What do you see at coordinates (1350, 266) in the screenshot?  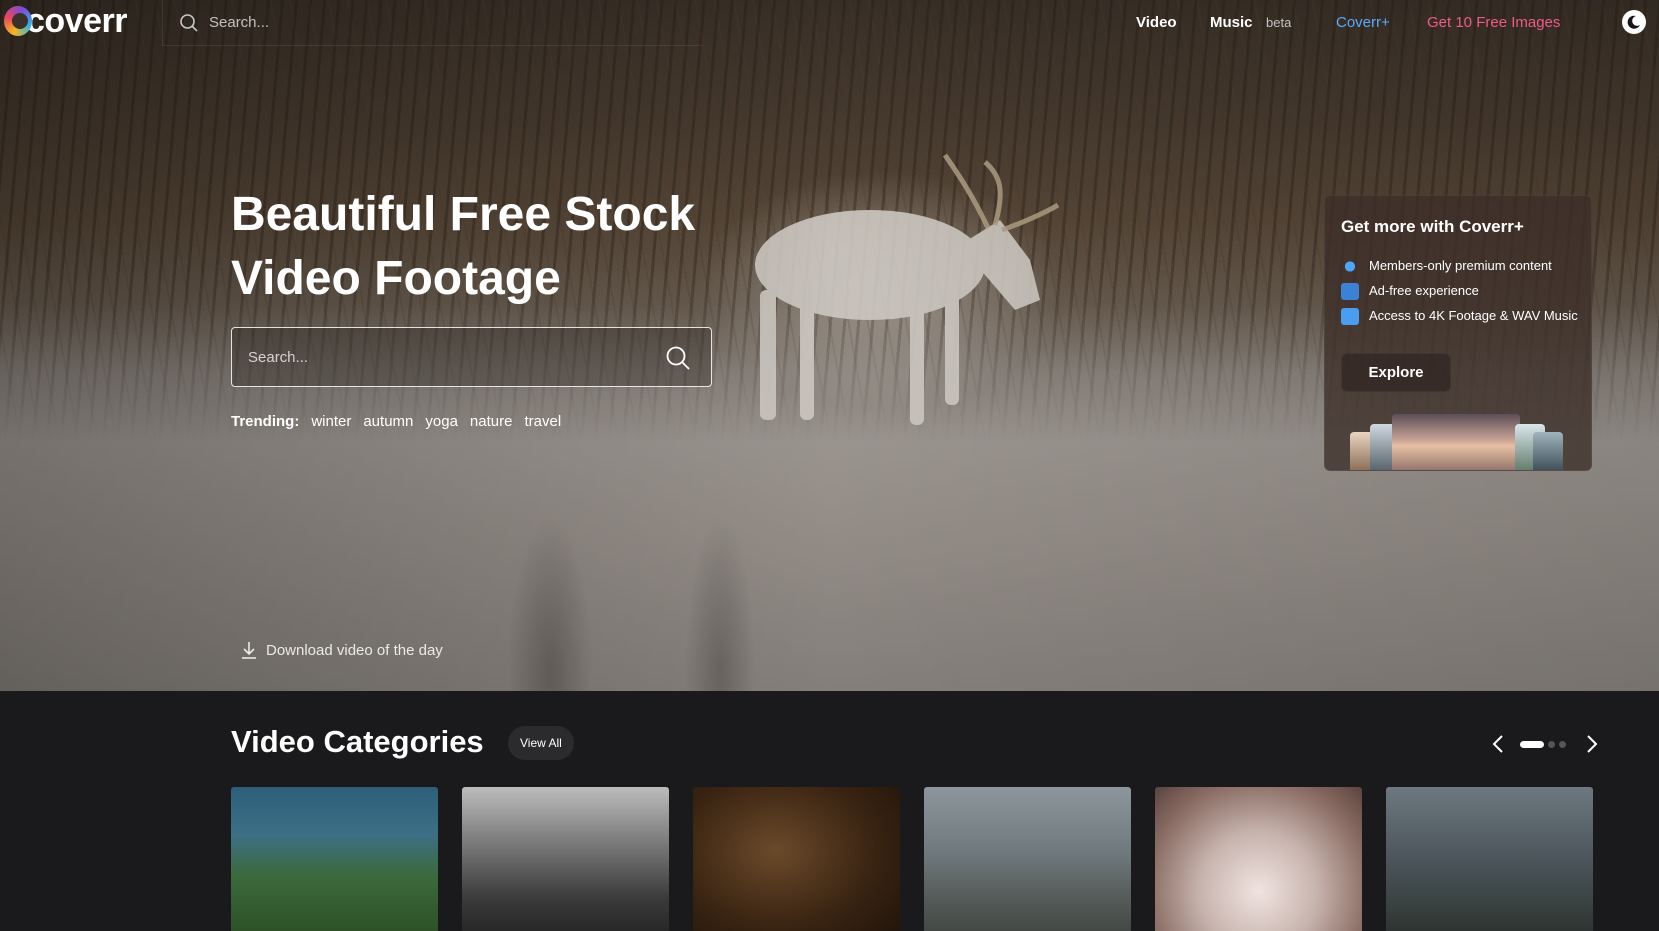 I see `star-badge-icon` at bounding box center [1350, 266].